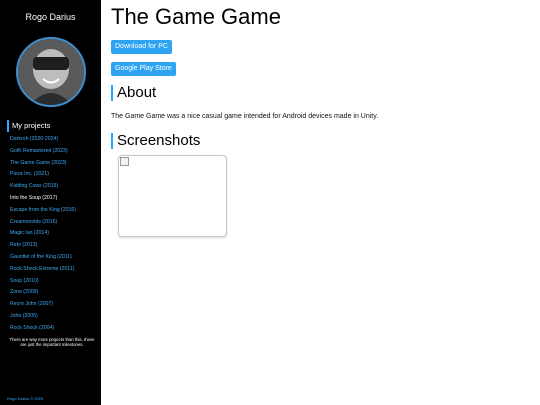 The image size is (540, 405). What do you see at coordinates (43, 305) in the screenshot?
I see `project-link: Recre John (2007)` at bounding box center [43, 305].